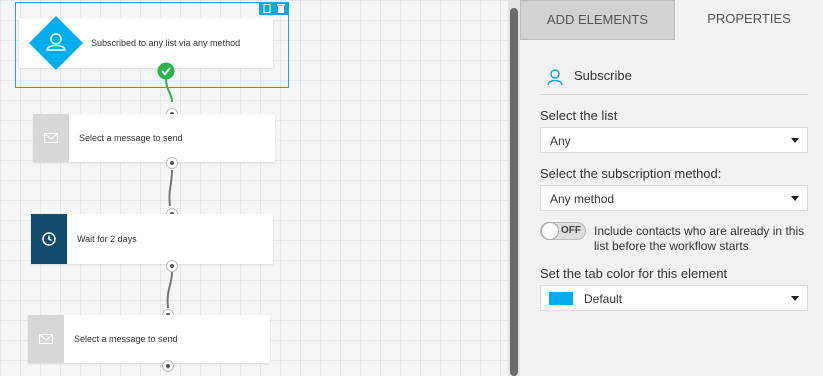 The image size is (823, 376). What do you see at coordinates (674, 198) in the screenshot?
I see `method-select: Any method` at bounding box center [674, 198].